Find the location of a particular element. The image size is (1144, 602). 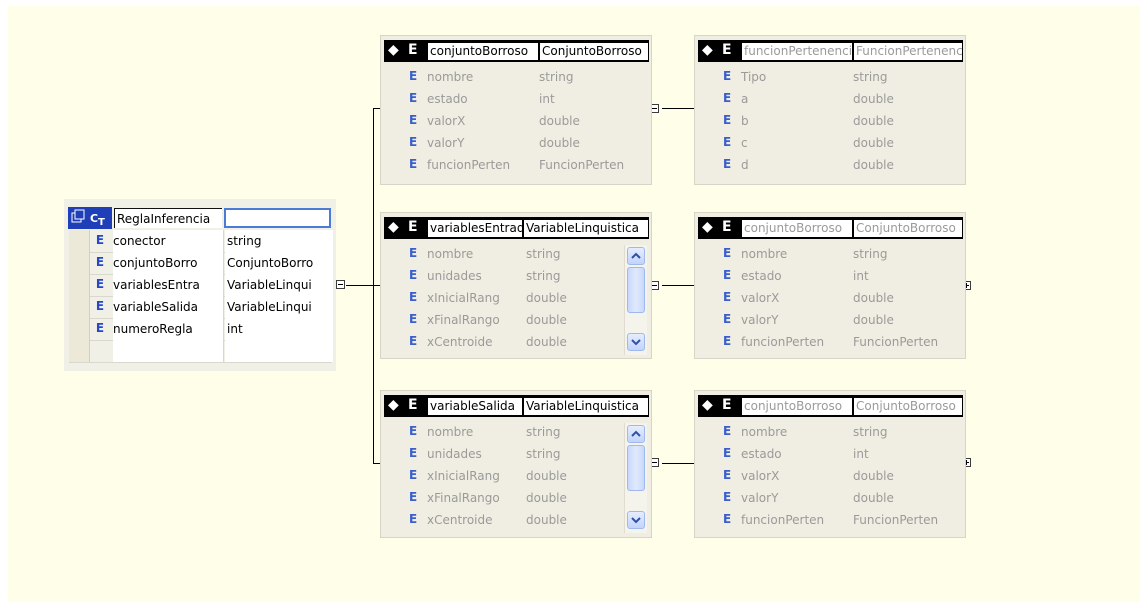

list-item: Ed double is located at coordinates (827, 165).